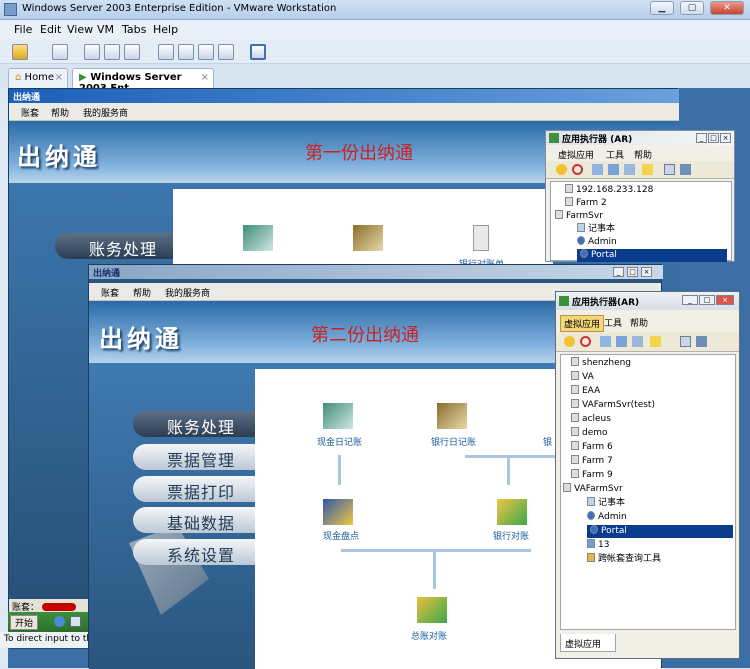 Image resolution: width=750 pixels, height=669 pixels. What do you see at coordinates (481, 238) in the screenshot?
I see `bank-statement-icon` at bounding box center [481, 238].